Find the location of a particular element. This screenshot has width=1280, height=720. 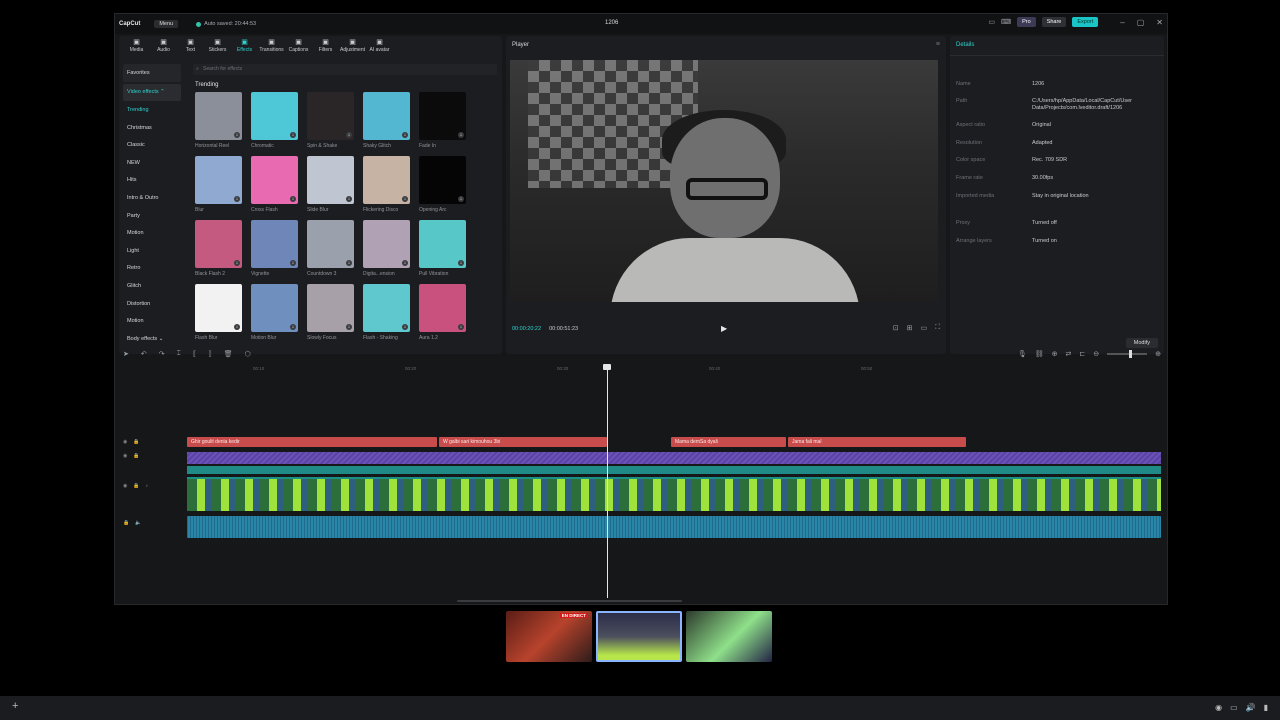

category-item: Retro is located at coordinates (152, 269).